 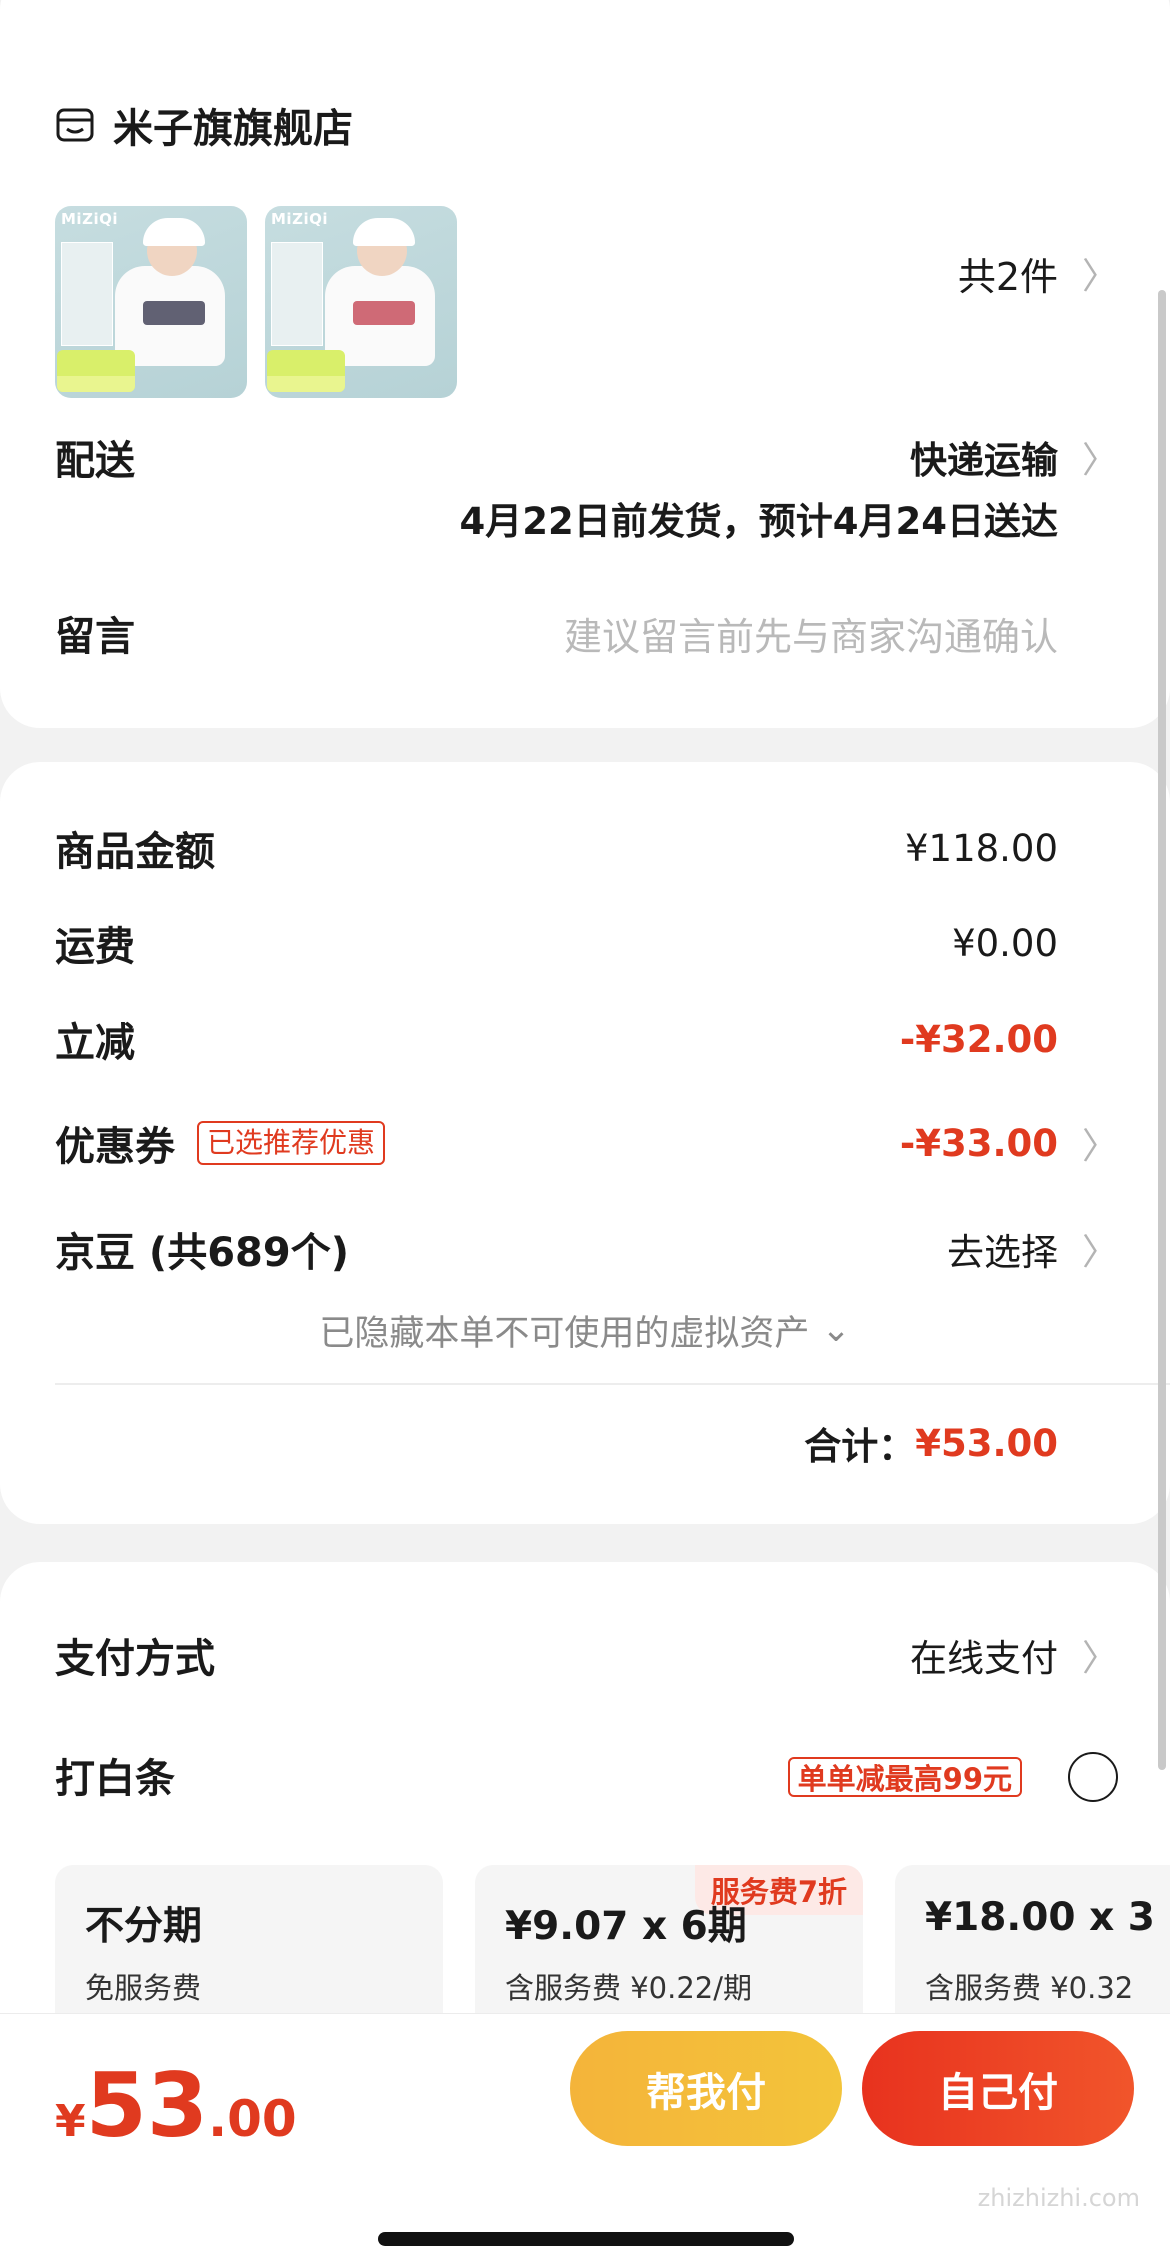 I want to click on instant-discount-row: 立减 -¥32.00, so click(x=612, y=1039).